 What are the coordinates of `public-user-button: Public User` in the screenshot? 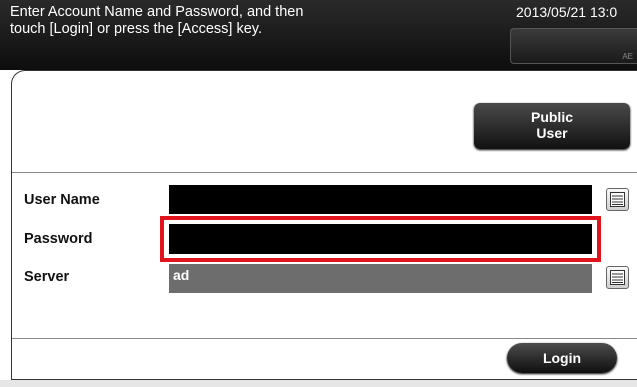 It's located at (552, 126).